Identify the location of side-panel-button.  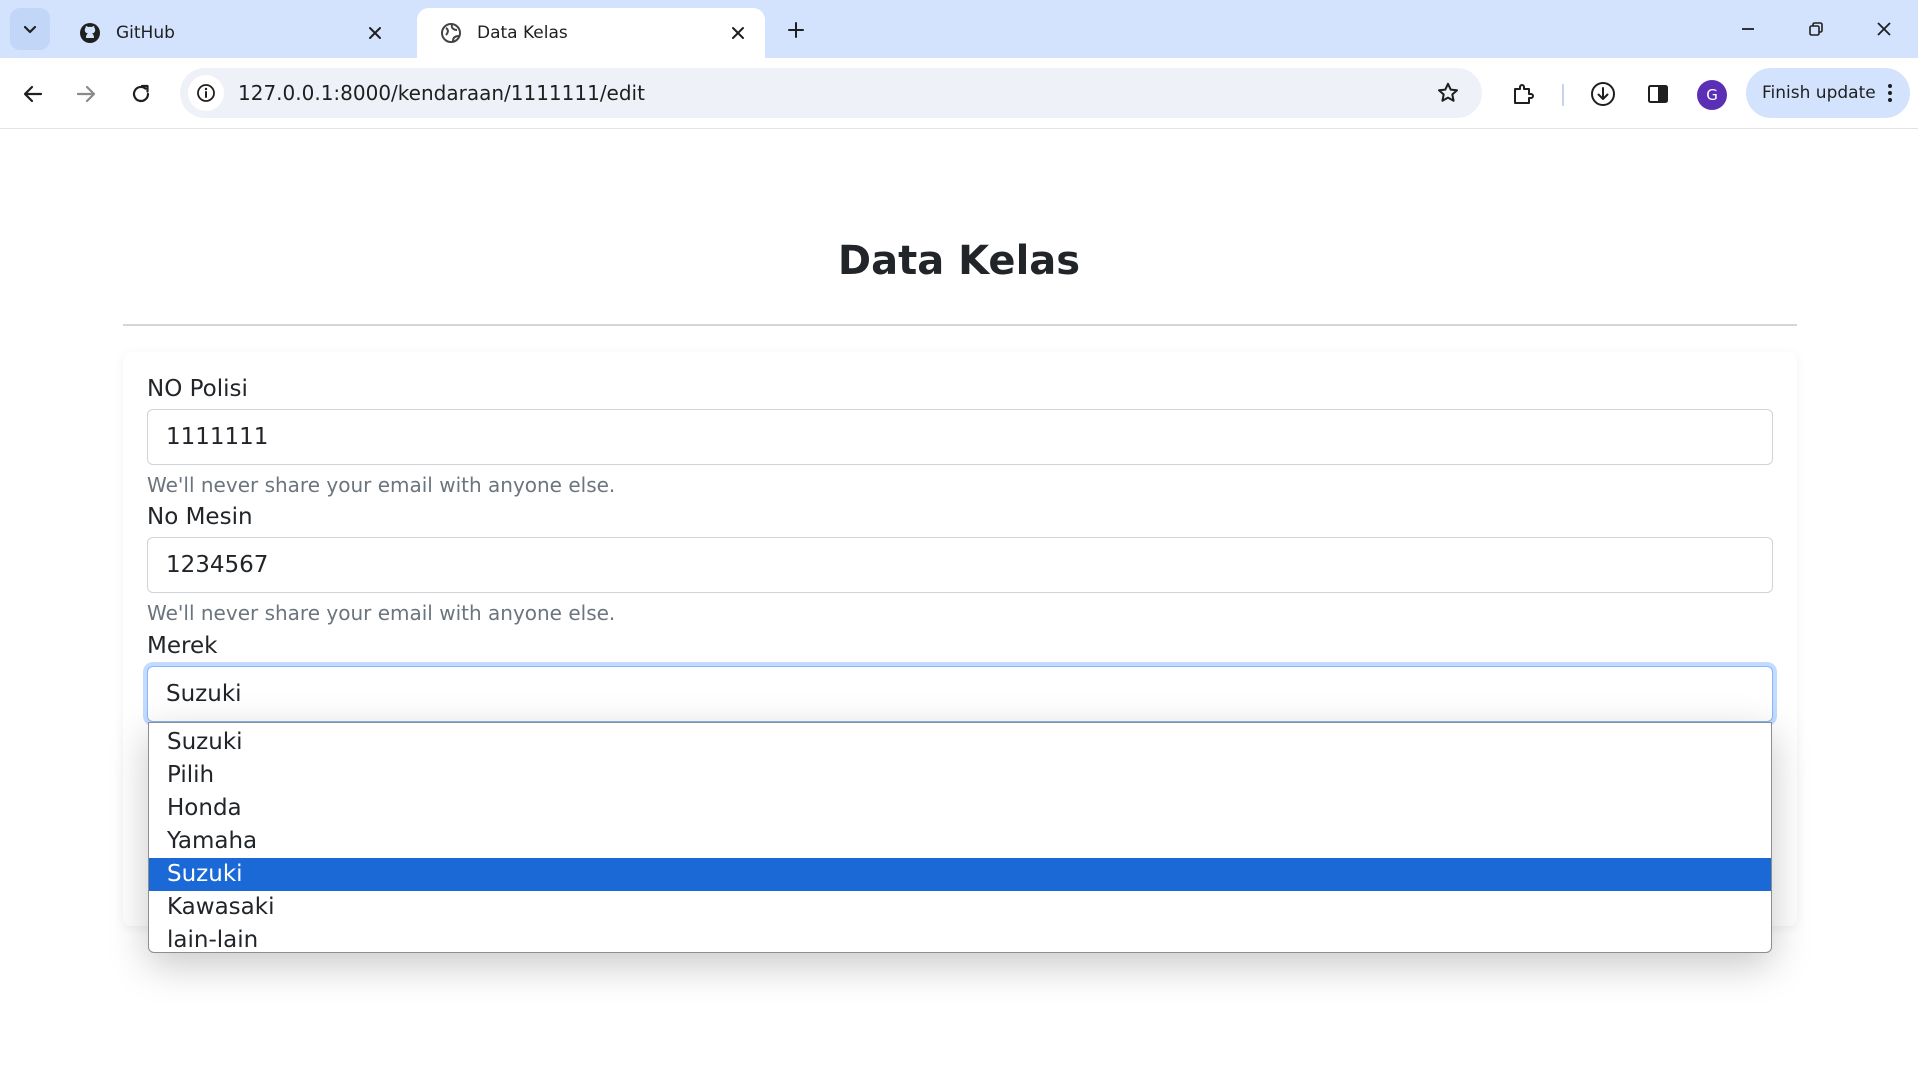
(1658, 94).